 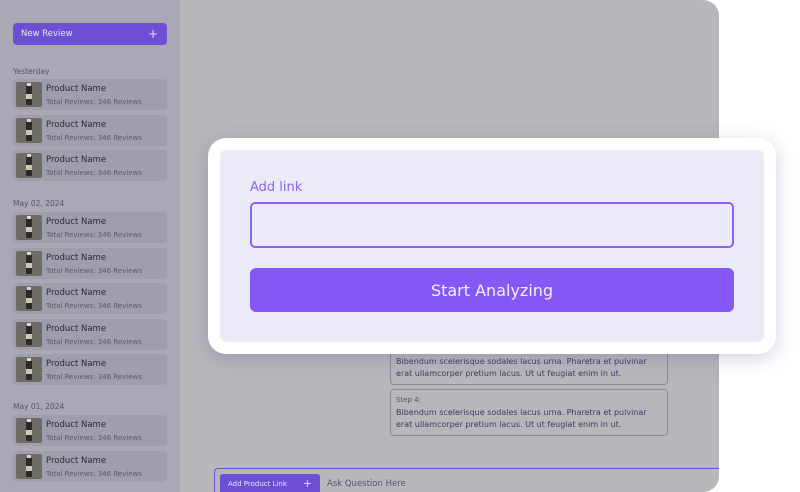 I want to click on step-title: Step 4:, so click(x=408, y=400).